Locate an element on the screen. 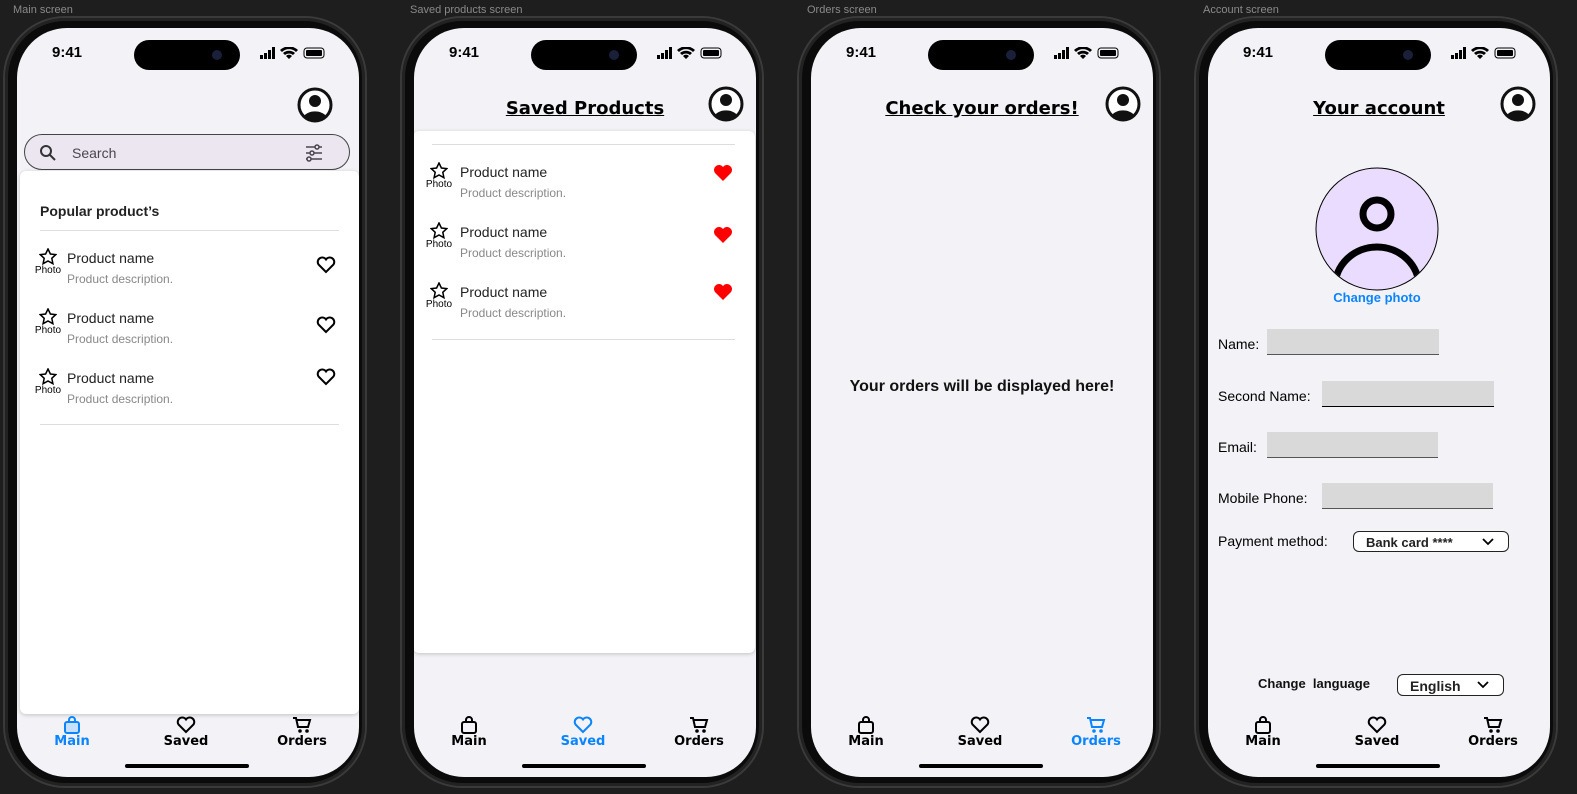  second-name-field is located at coordinates (1408, 394).